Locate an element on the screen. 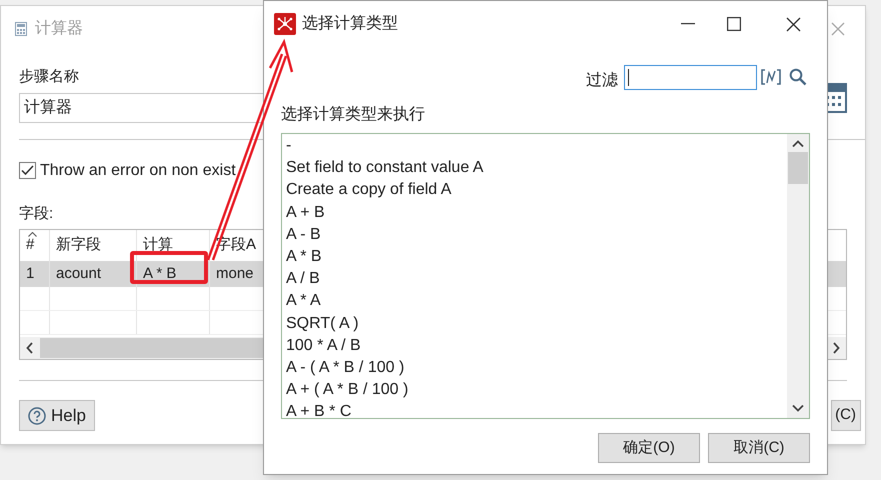 The image size is (881, 480). close-icon is located at coordinates (793, 24).